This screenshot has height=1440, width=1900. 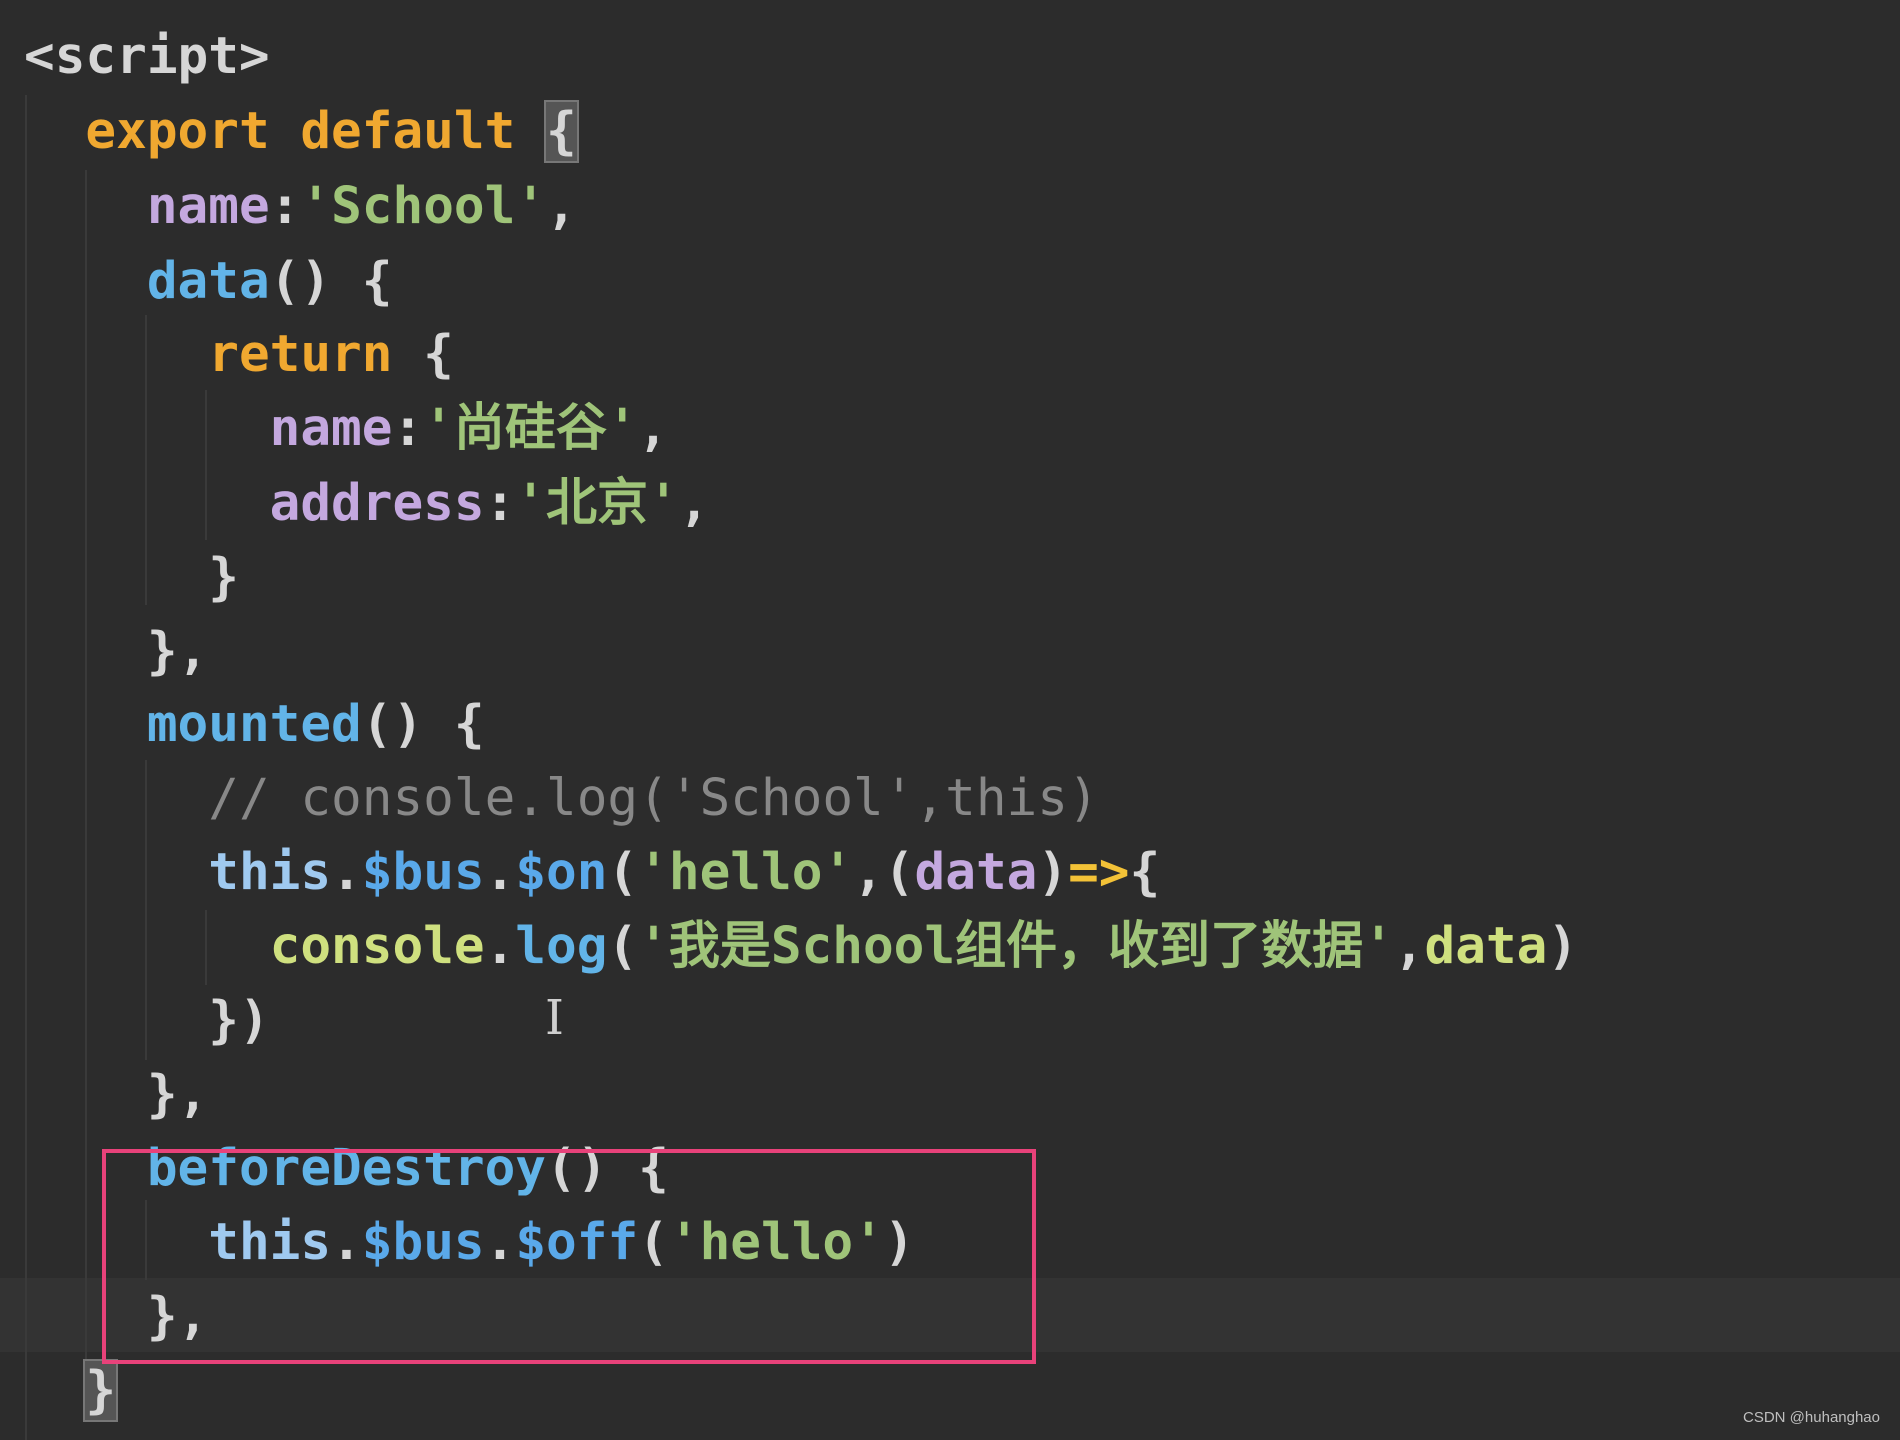 I want to click on code-line: <script>, so click(x=147, y=57).